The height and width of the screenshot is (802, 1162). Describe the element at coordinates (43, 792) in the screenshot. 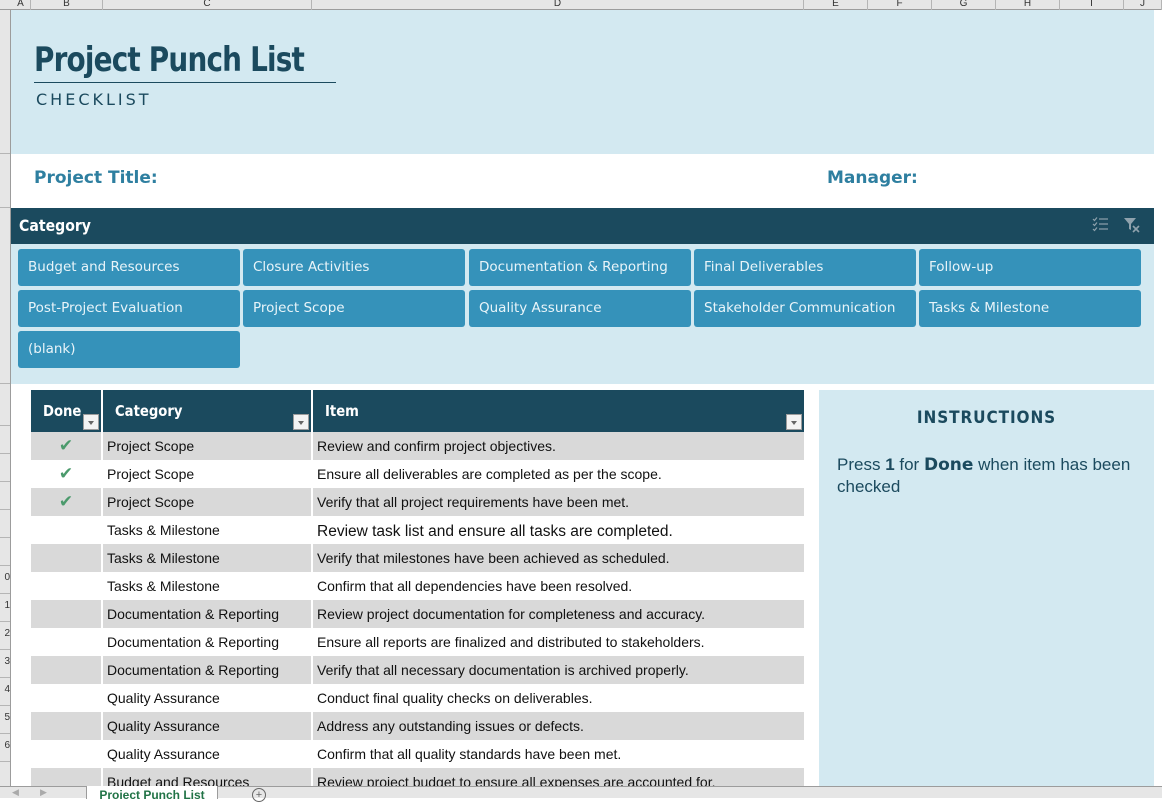

I see `scroll-sheets-right-icon: ▶` at that location.